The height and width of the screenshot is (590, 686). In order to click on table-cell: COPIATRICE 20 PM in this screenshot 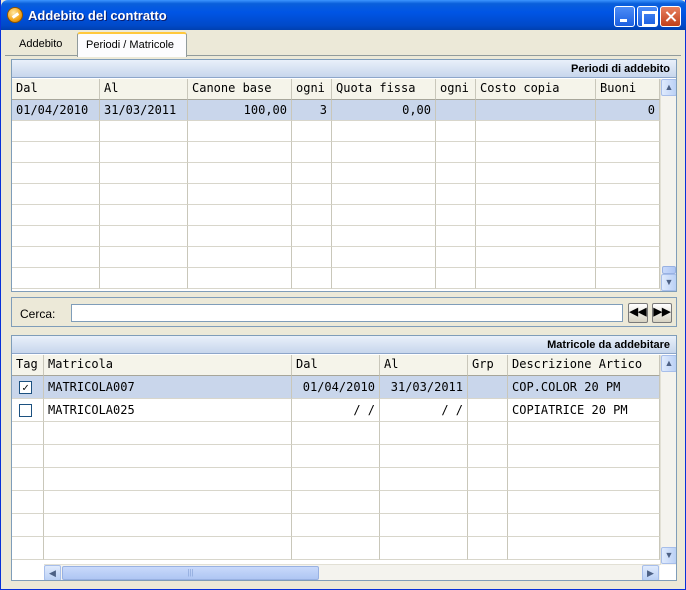, I will do `click(584, 410)`.